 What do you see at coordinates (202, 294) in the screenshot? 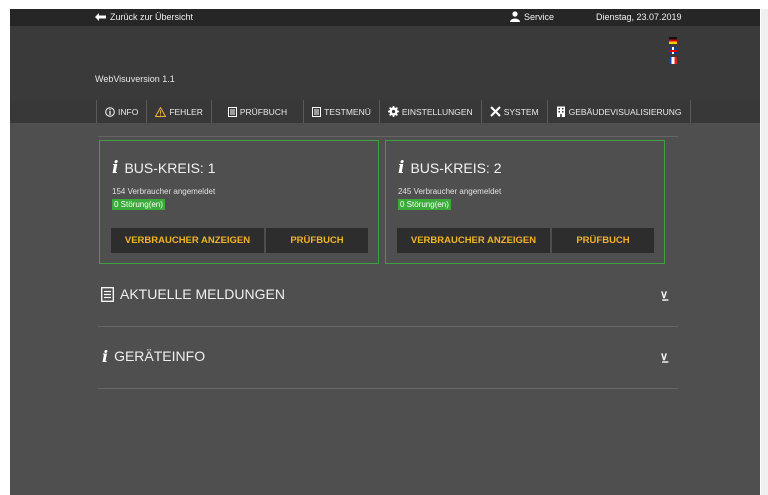
I see `section-title: AKTUELLE MELDUNGEN` at bounding box center [202, 294].